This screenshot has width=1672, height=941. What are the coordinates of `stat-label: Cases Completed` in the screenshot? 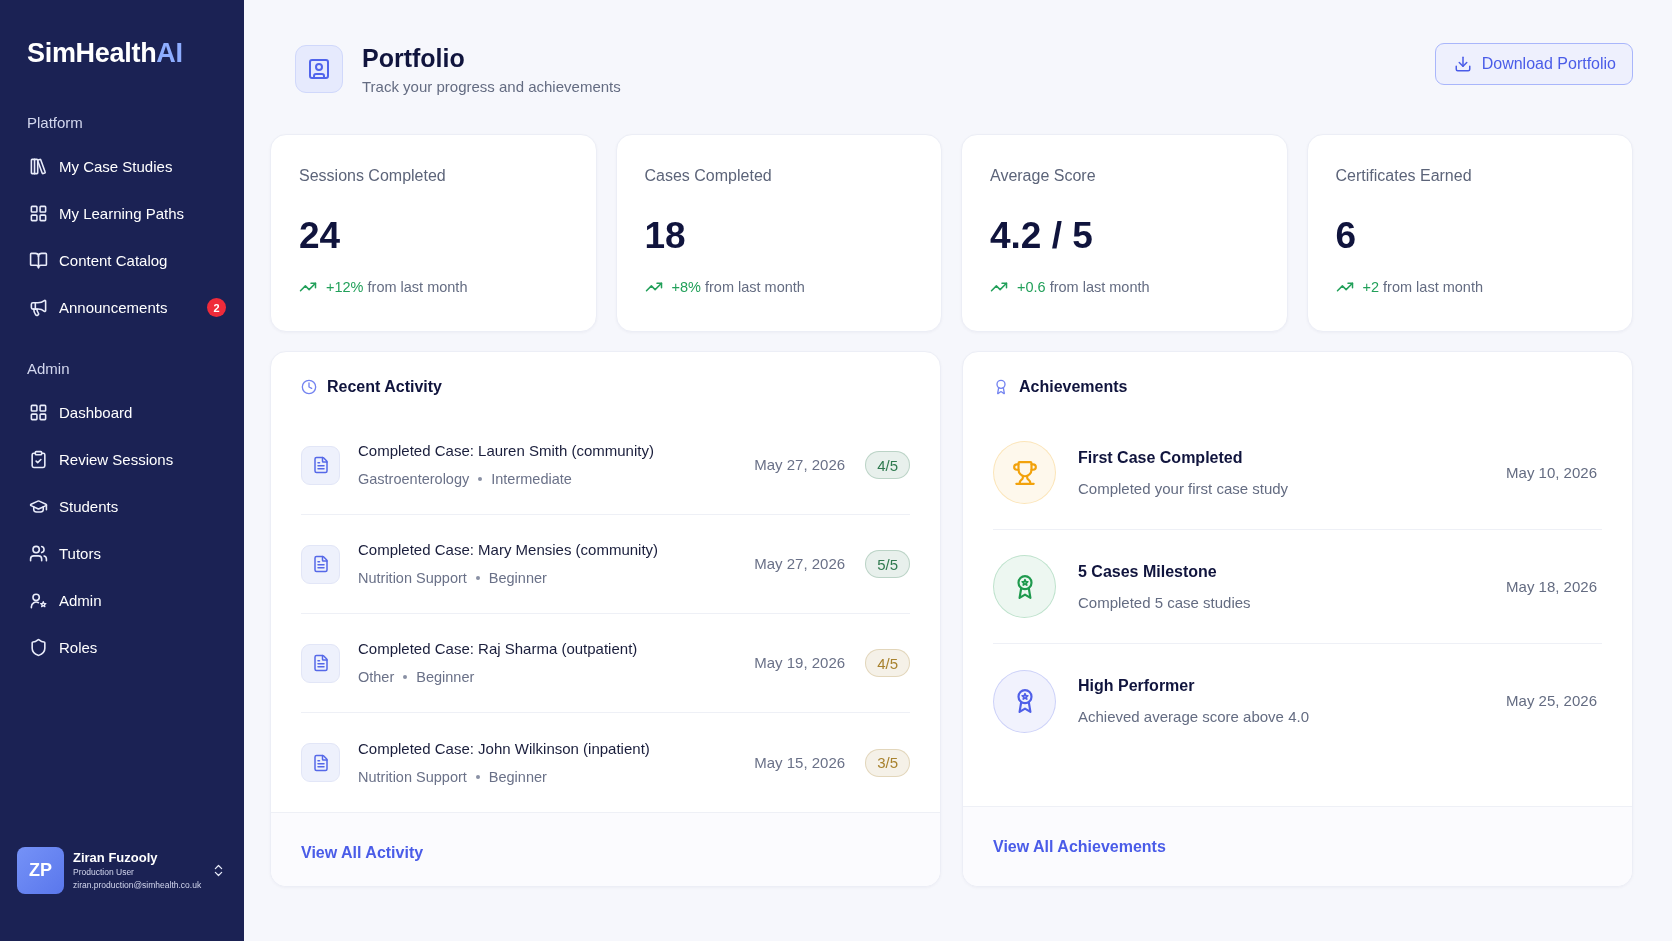 It's located at (708, 176).